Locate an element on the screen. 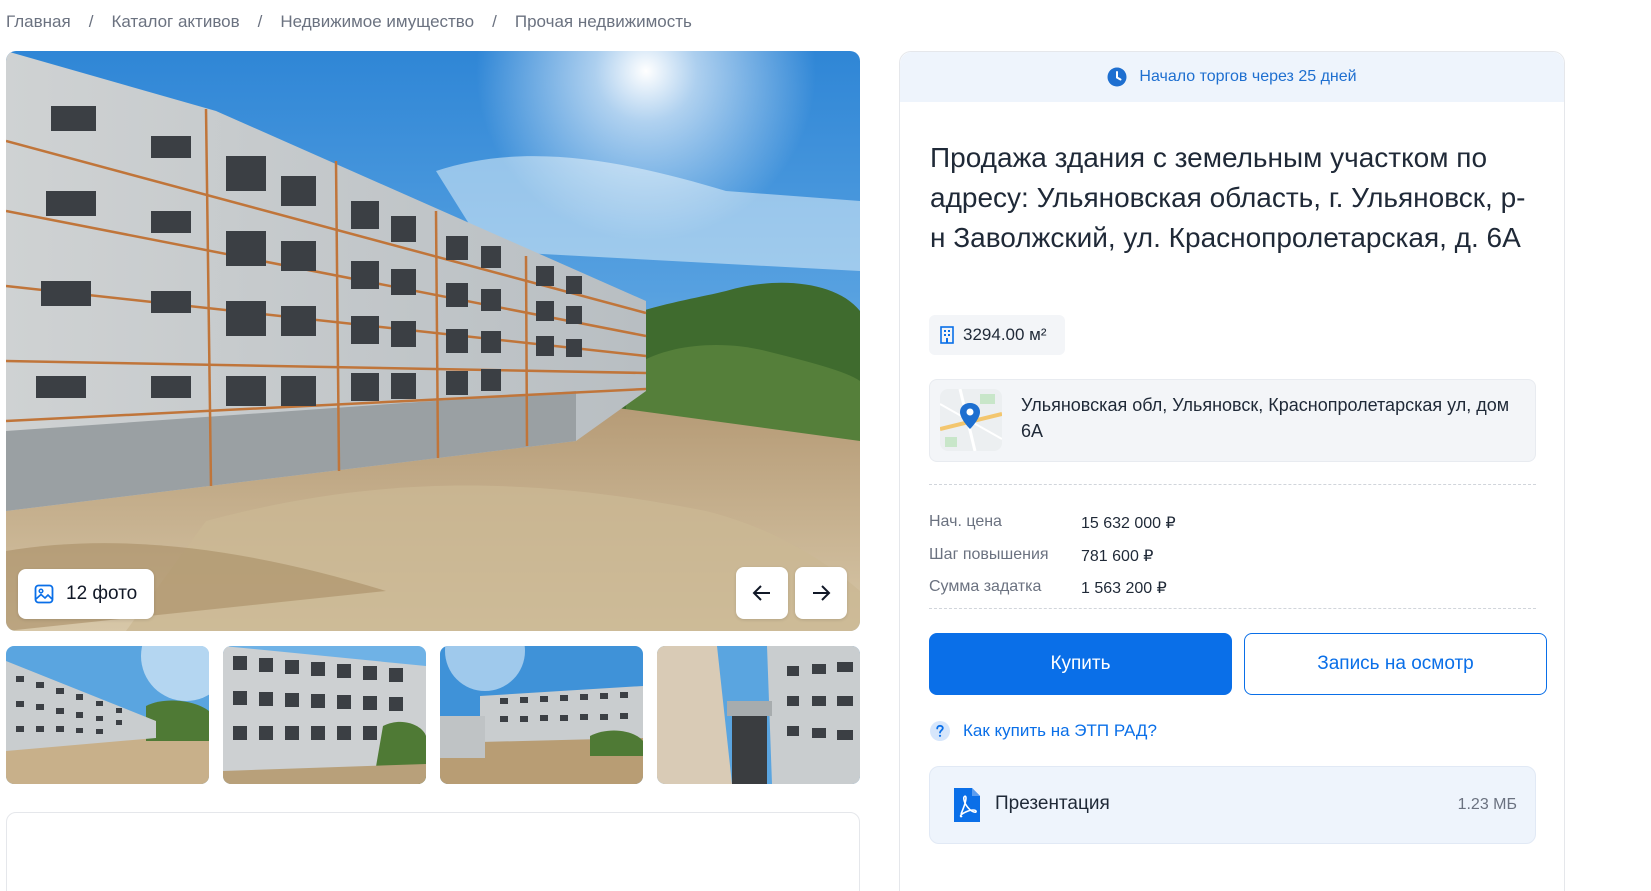 This screenshot has height=891, width=1651. breadcrumb-home: Главная is located at coordinates (38, 22).